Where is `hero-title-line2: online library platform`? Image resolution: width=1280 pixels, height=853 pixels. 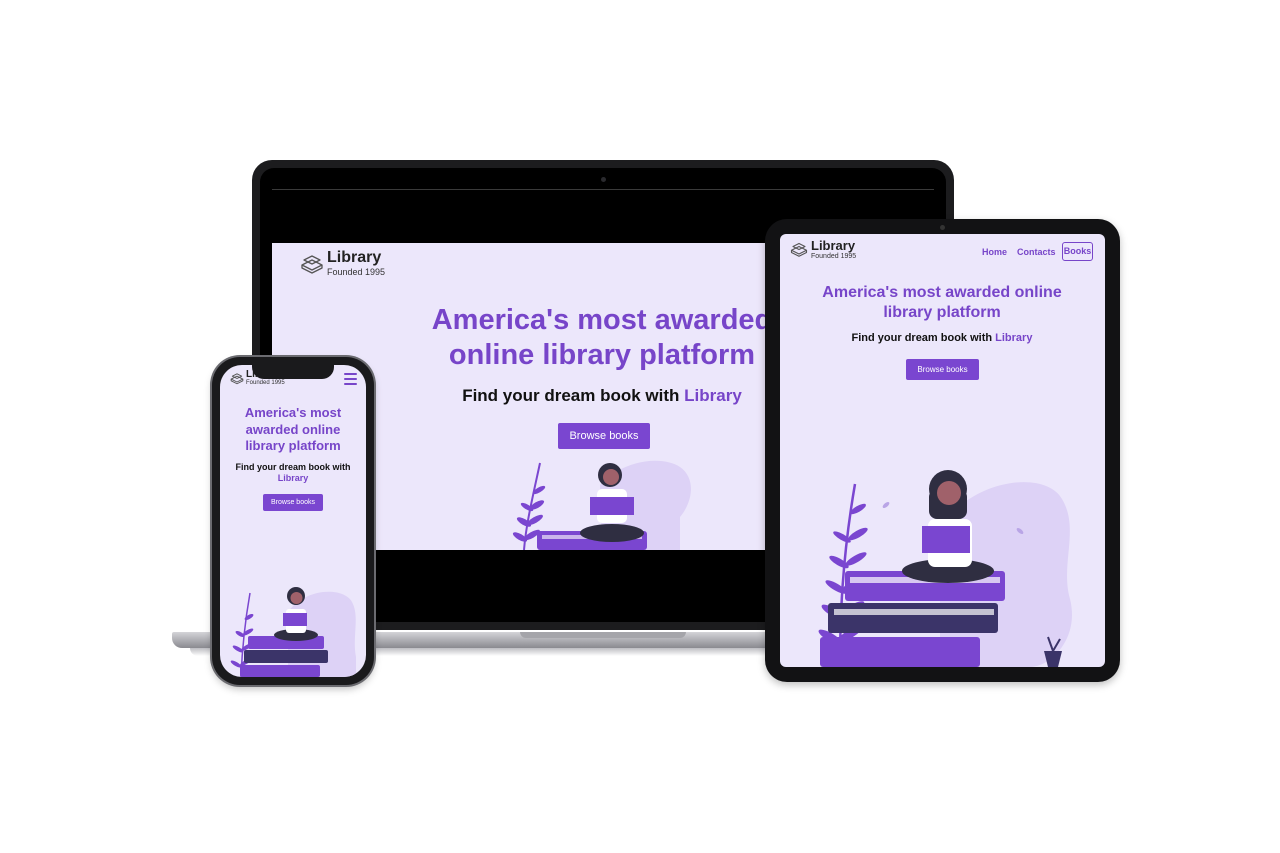
hero-title-line2: online library platform is located at coordinates (602, 355).